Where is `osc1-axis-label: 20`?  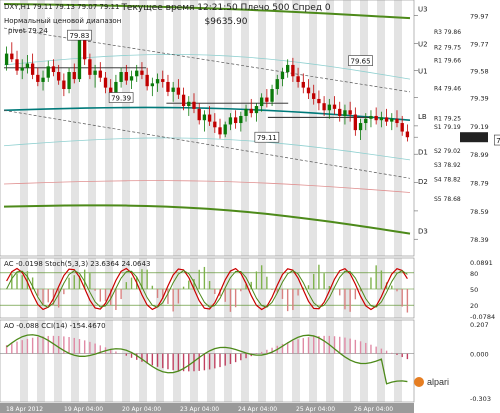 osc1-axis-label: 20 is located at coordinates (474, 306).